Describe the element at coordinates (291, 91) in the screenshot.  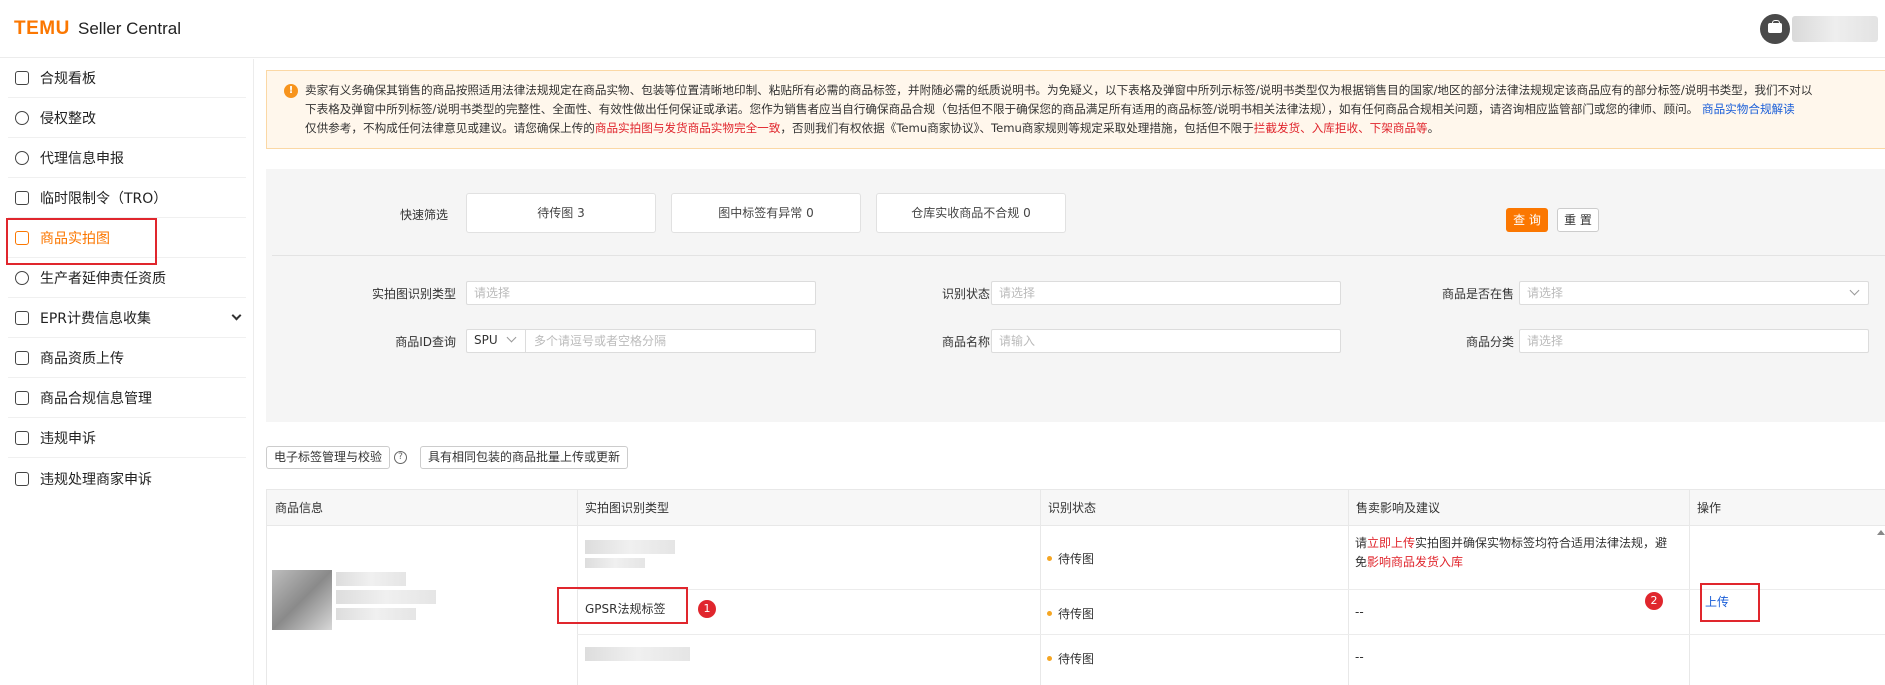
I see `warning-icon: !` at that location.